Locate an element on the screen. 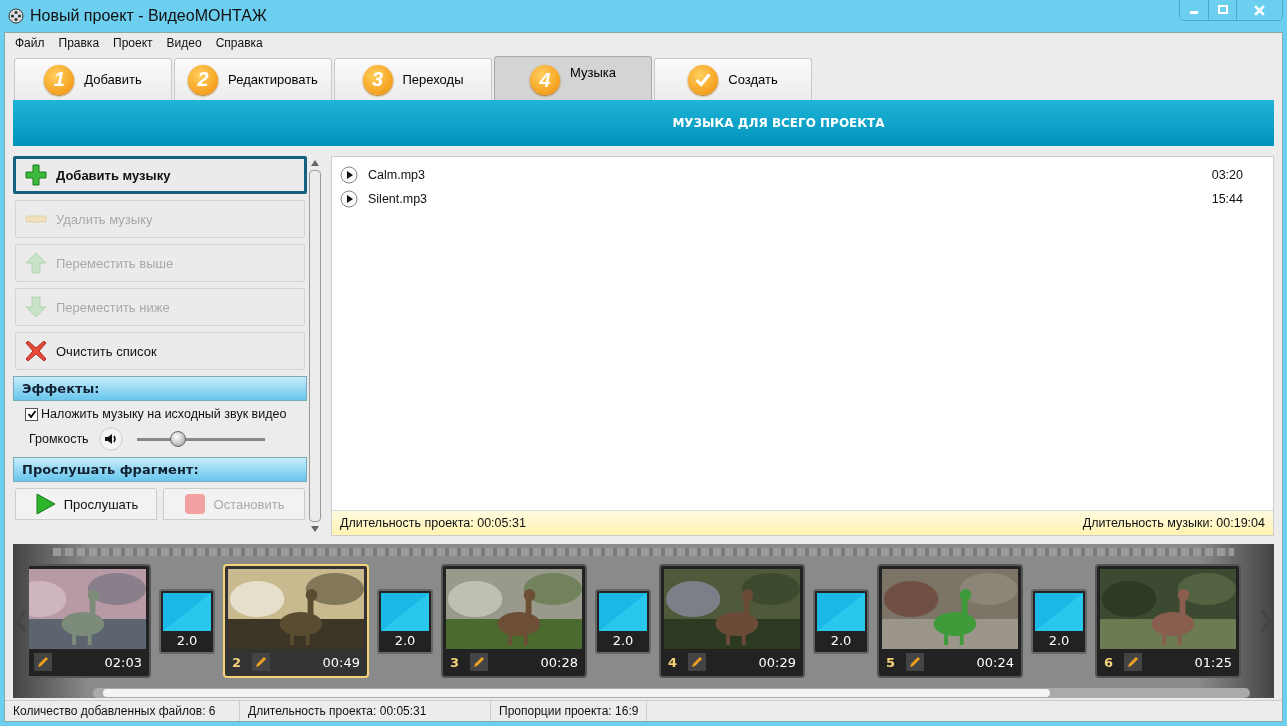  video-clip: 3 00:28 is located at coordinates (514, 621).